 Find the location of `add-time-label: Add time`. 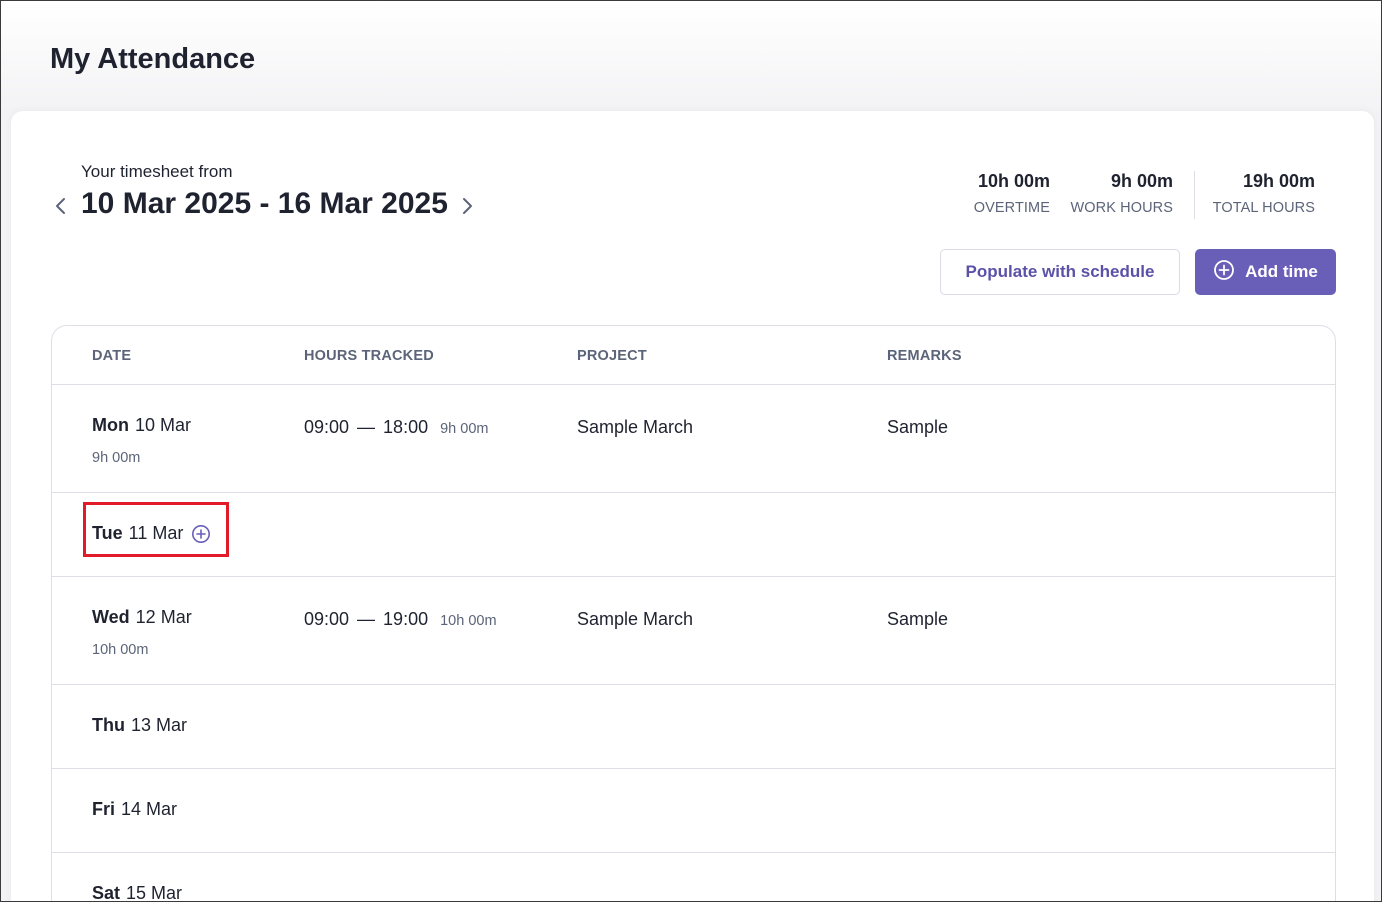

add-time-label: Add time is located at coordinates (1281, 271).